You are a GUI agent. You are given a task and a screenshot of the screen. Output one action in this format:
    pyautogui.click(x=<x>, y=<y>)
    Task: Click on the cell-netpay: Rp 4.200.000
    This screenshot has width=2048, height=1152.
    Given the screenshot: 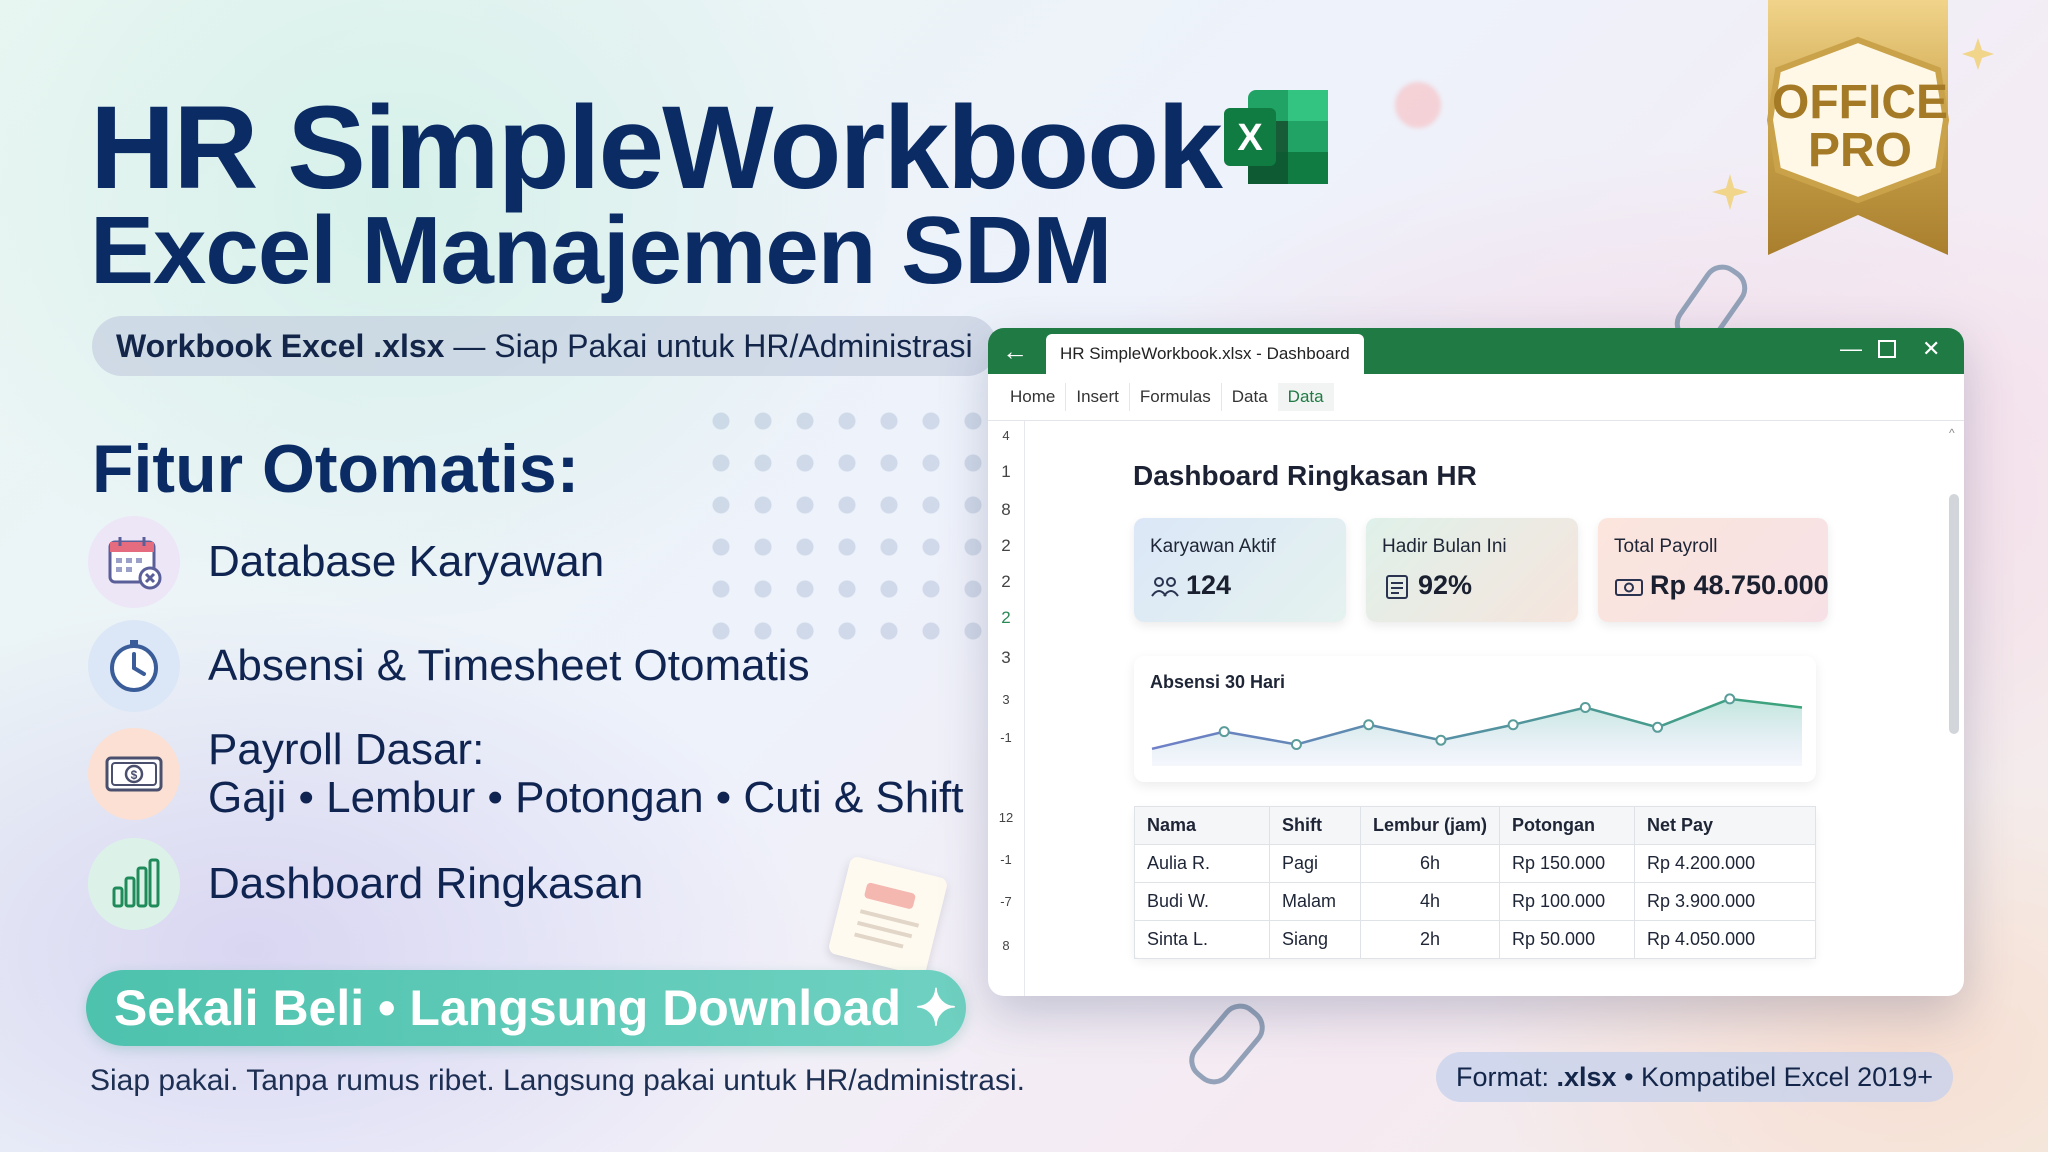 What is the action you would take?
    pyautogui.click(x=1725, y=863)
    